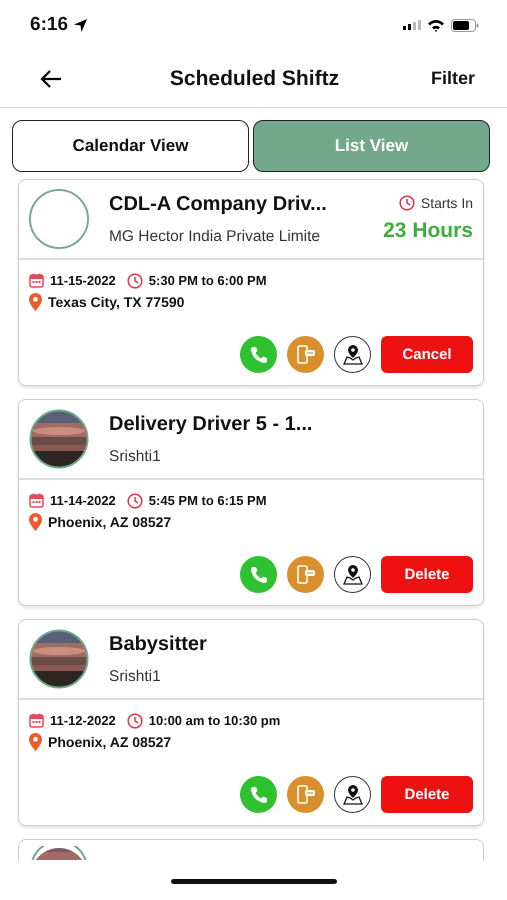  What do you see at coordinates (215, 237) in the screenshot?
I see `company-name: MG Hector India Private Limite` at bounding box center [215, 237].